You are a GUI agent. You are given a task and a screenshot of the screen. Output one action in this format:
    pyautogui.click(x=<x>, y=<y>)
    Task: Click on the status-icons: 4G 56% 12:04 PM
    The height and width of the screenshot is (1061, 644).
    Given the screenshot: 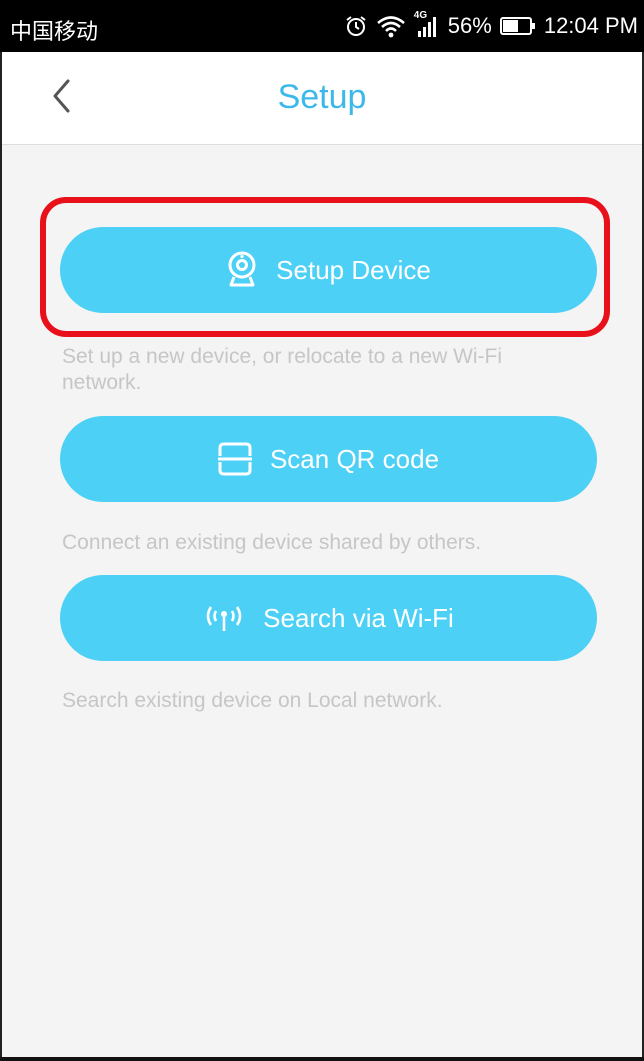 What is the action you would take?
    pyautogui.click(x=491, y=25)
    